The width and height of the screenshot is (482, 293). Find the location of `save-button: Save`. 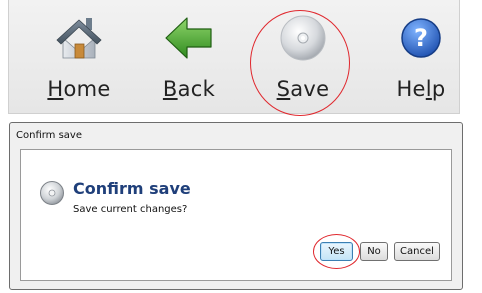

save-button: Save is located at coordinates (303, 56).